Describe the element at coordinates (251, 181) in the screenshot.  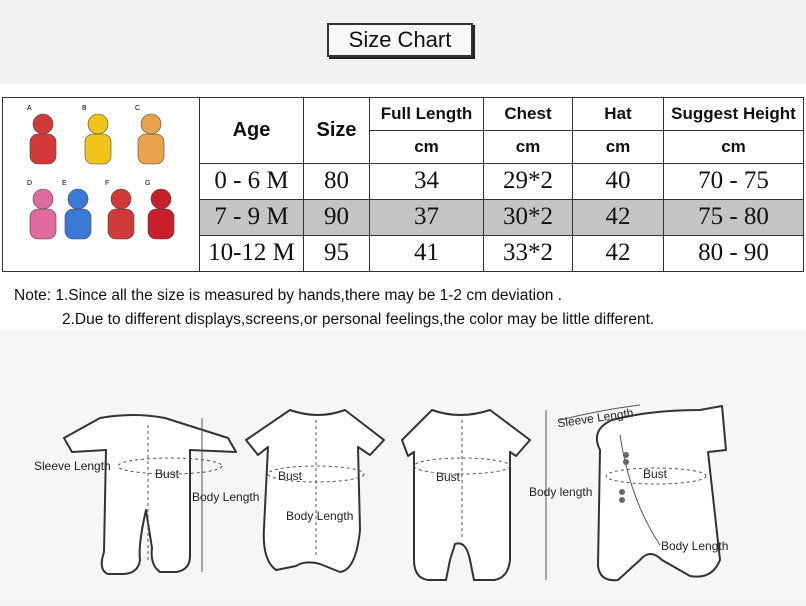
I see `cell-age: 0 - 6 M` at that location.